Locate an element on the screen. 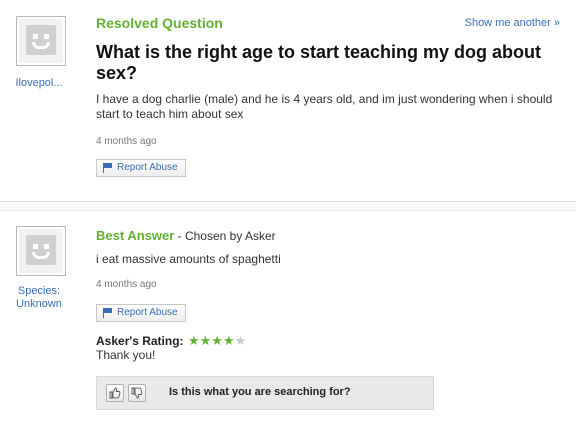  answerer-username: Species: Unknown is located at coordinates (39, 298).